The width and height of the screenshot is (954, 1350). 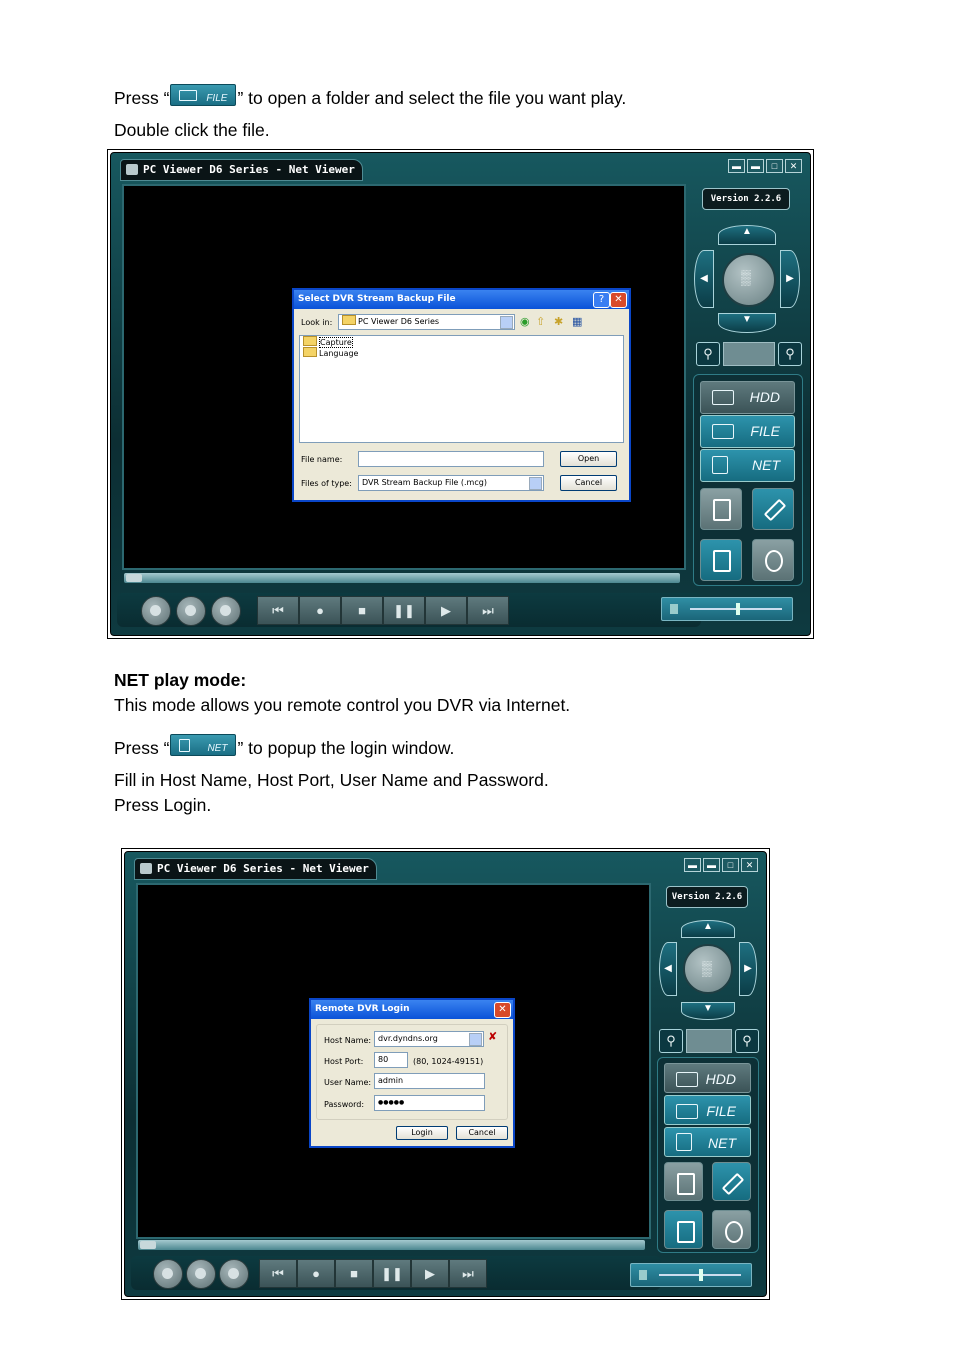 I want to click on host-name-field: dvr.dyndns.org, so click(x=429, y=1039).